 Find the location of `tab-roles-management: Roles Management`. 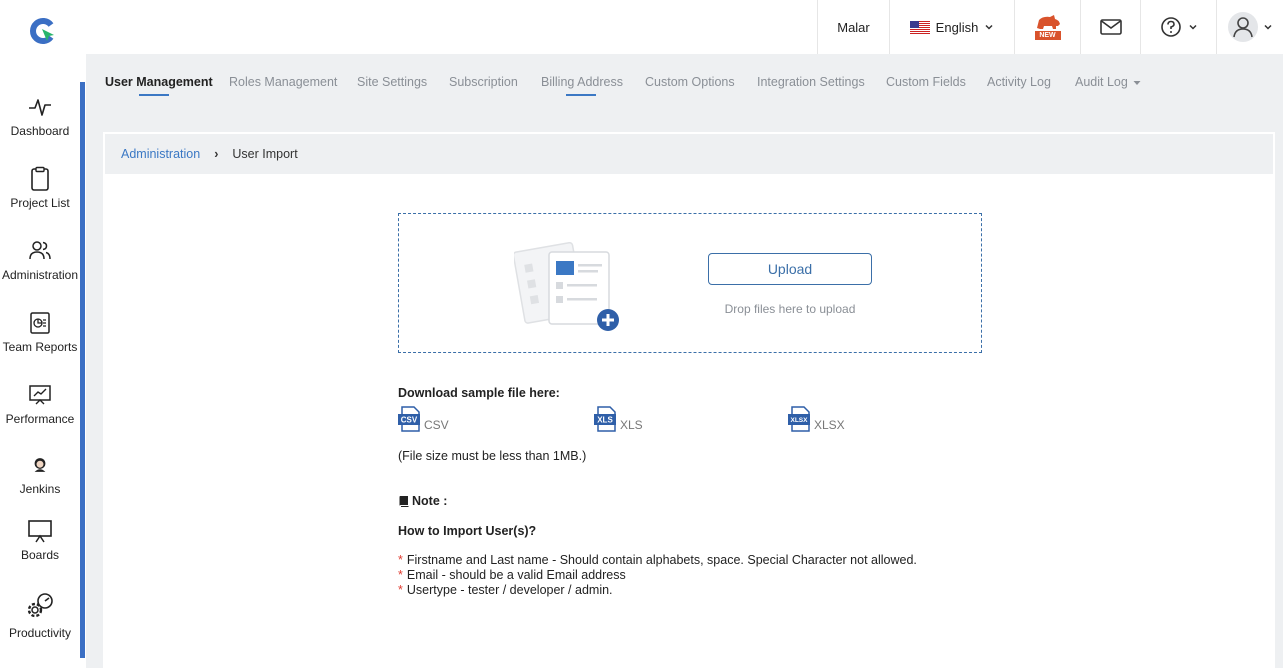

tab-roles-management: Roles Management is located at coordinates (283, 82).